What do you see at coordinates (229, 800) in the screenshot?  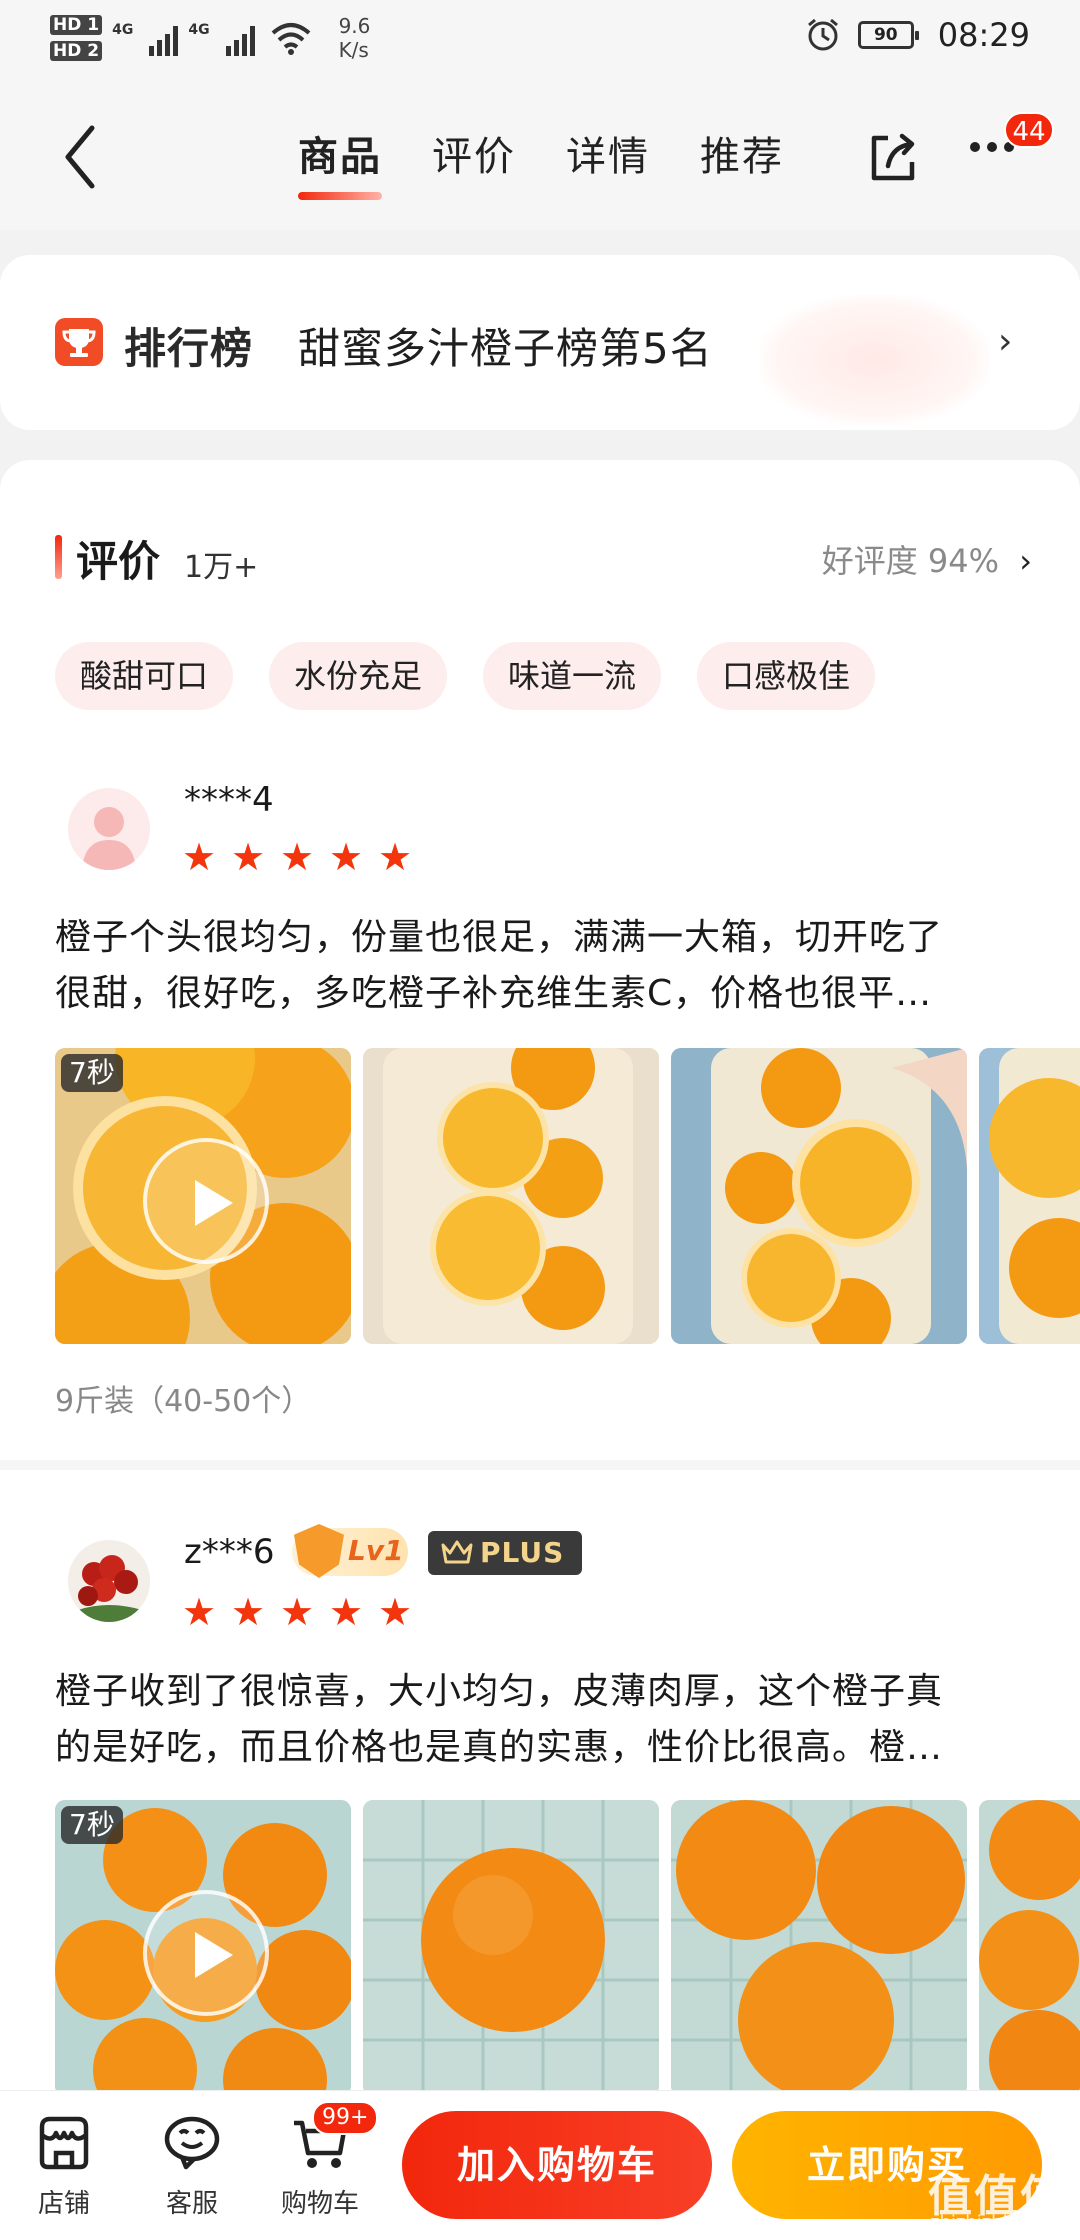 I see `reviewer-name: ****4` at bounding box center [229, 800].